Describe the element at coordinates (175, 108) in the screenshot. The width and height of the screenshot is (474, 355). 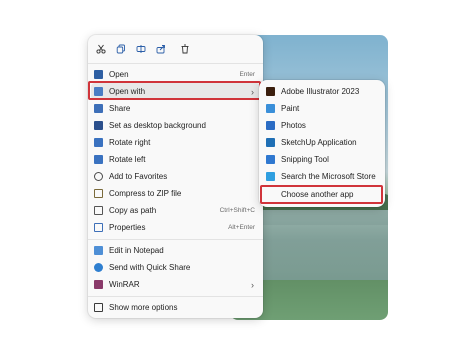
I see `menu-item-share: Share` at that location.